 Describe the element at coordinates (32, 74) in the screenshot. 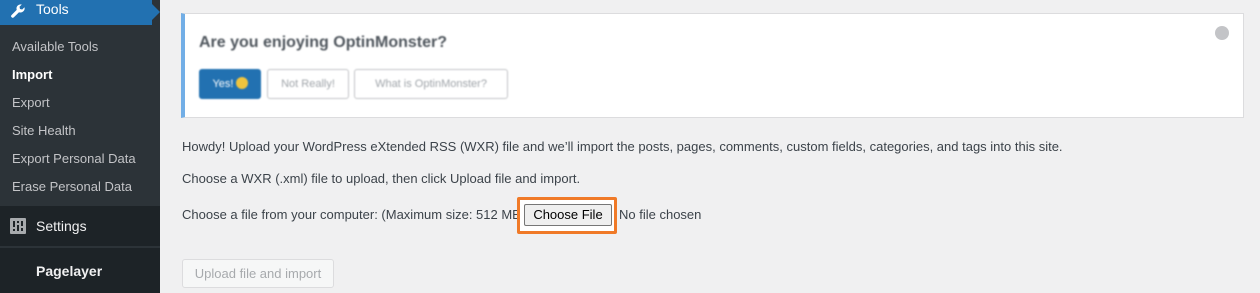

I see `submenu-item-import: Import` at that location.